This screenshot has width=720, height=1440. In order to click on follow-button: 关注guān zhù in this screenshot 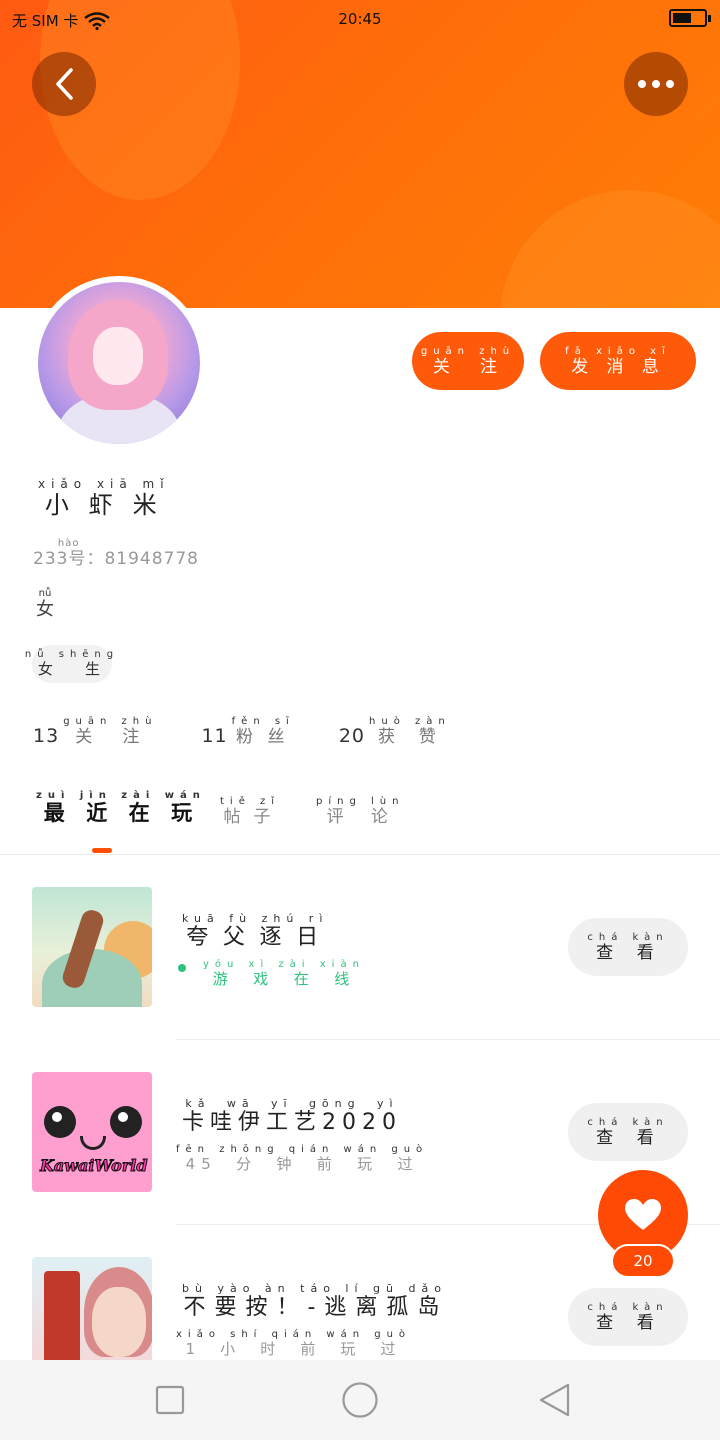, I will do `click(468, 361)`.